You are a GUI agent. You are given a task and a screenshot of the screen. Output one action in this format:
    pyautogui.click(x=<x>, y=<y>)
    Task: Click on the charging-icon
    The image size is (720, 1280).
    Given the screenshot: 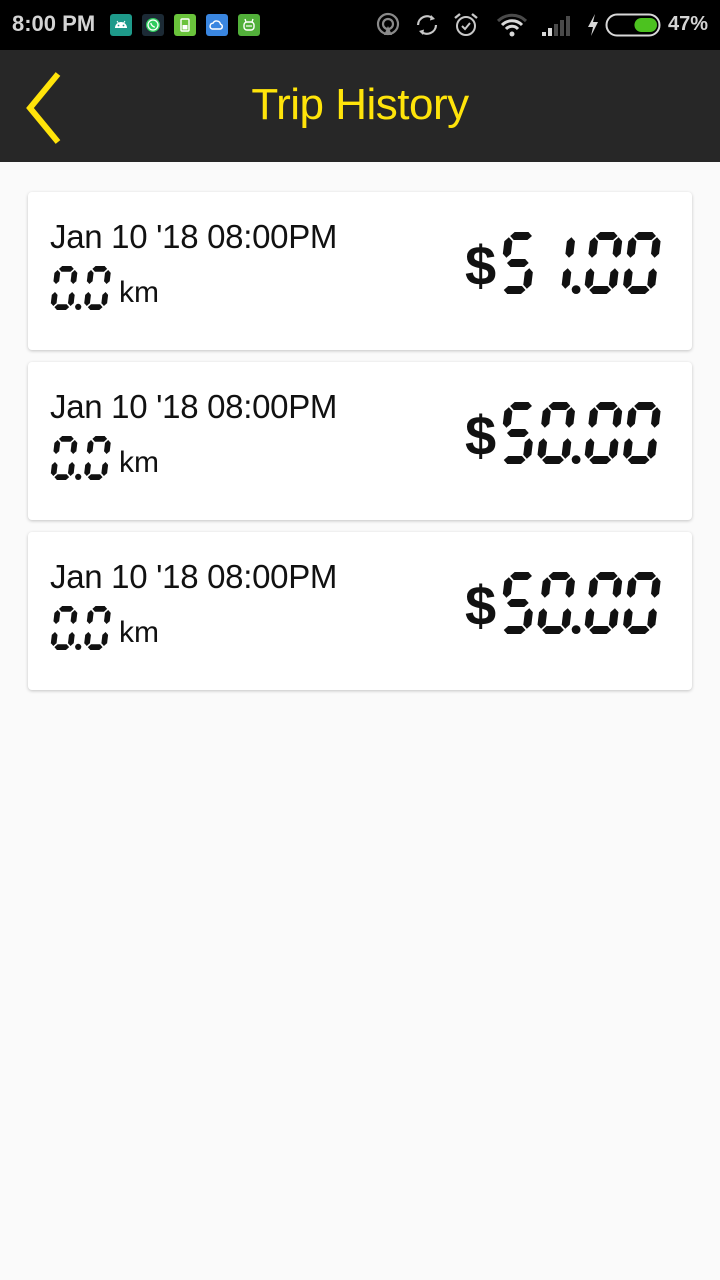 What is the action you would take?
    pyautogui.click(x=593, y=25)
    